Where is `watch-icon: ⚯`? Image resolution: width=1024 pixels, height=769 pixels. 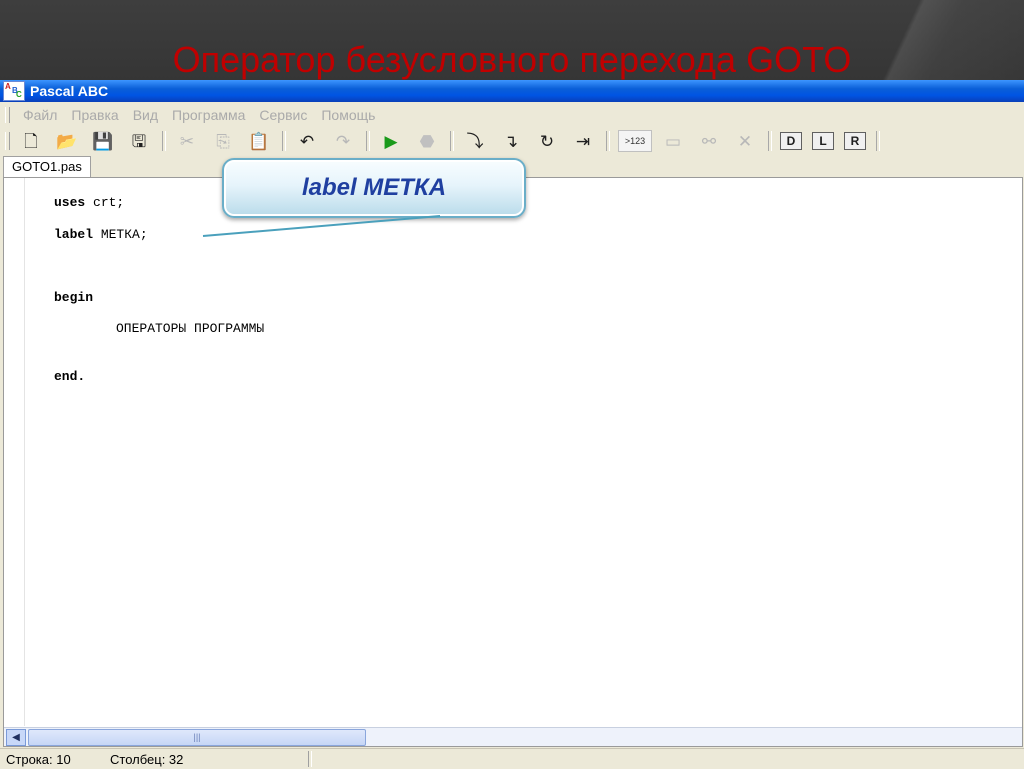 watch-icon: ⚯ is located at coordinates (709, 141).